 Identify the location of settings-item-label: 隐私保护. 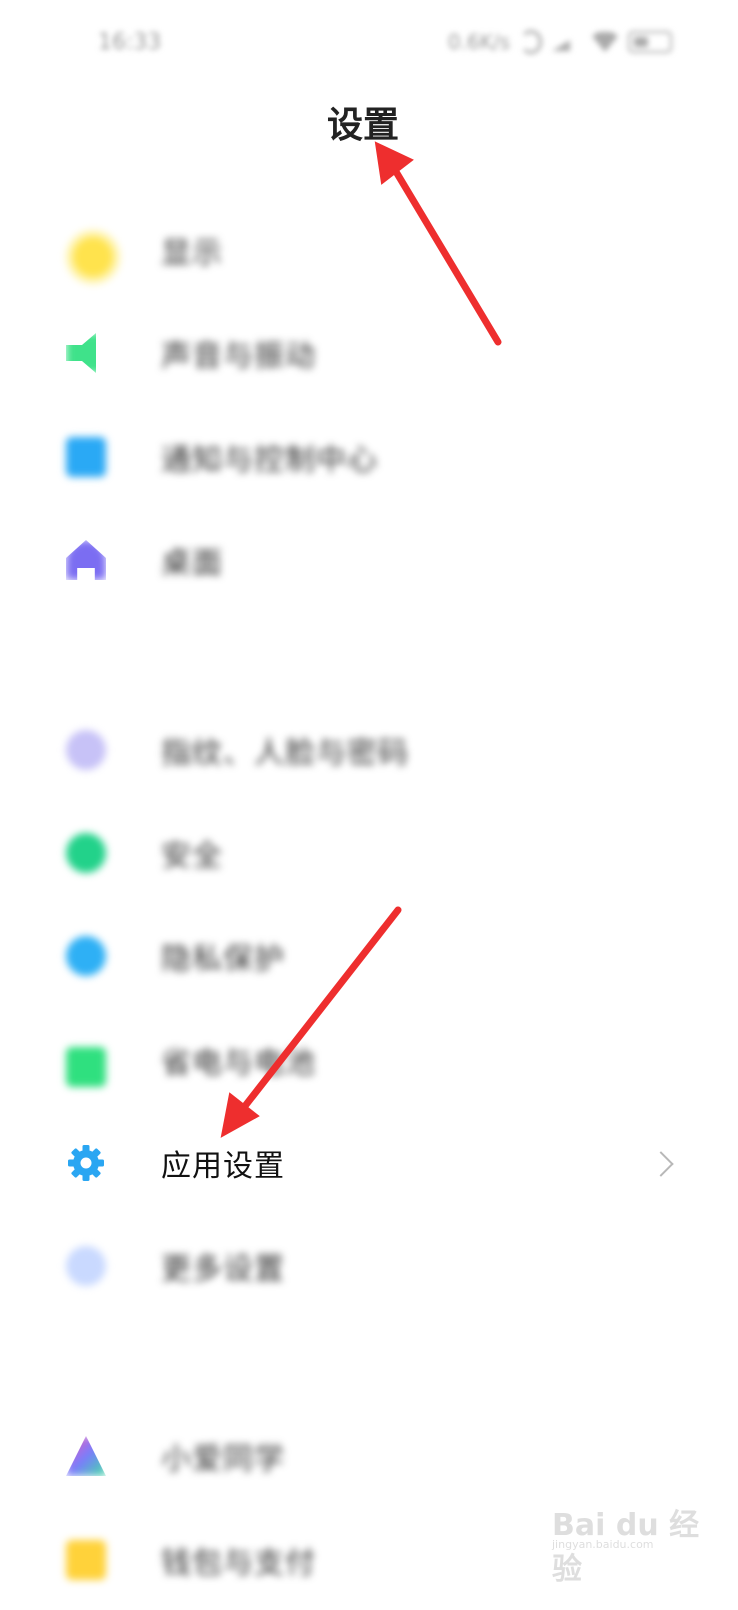
(223, 959).